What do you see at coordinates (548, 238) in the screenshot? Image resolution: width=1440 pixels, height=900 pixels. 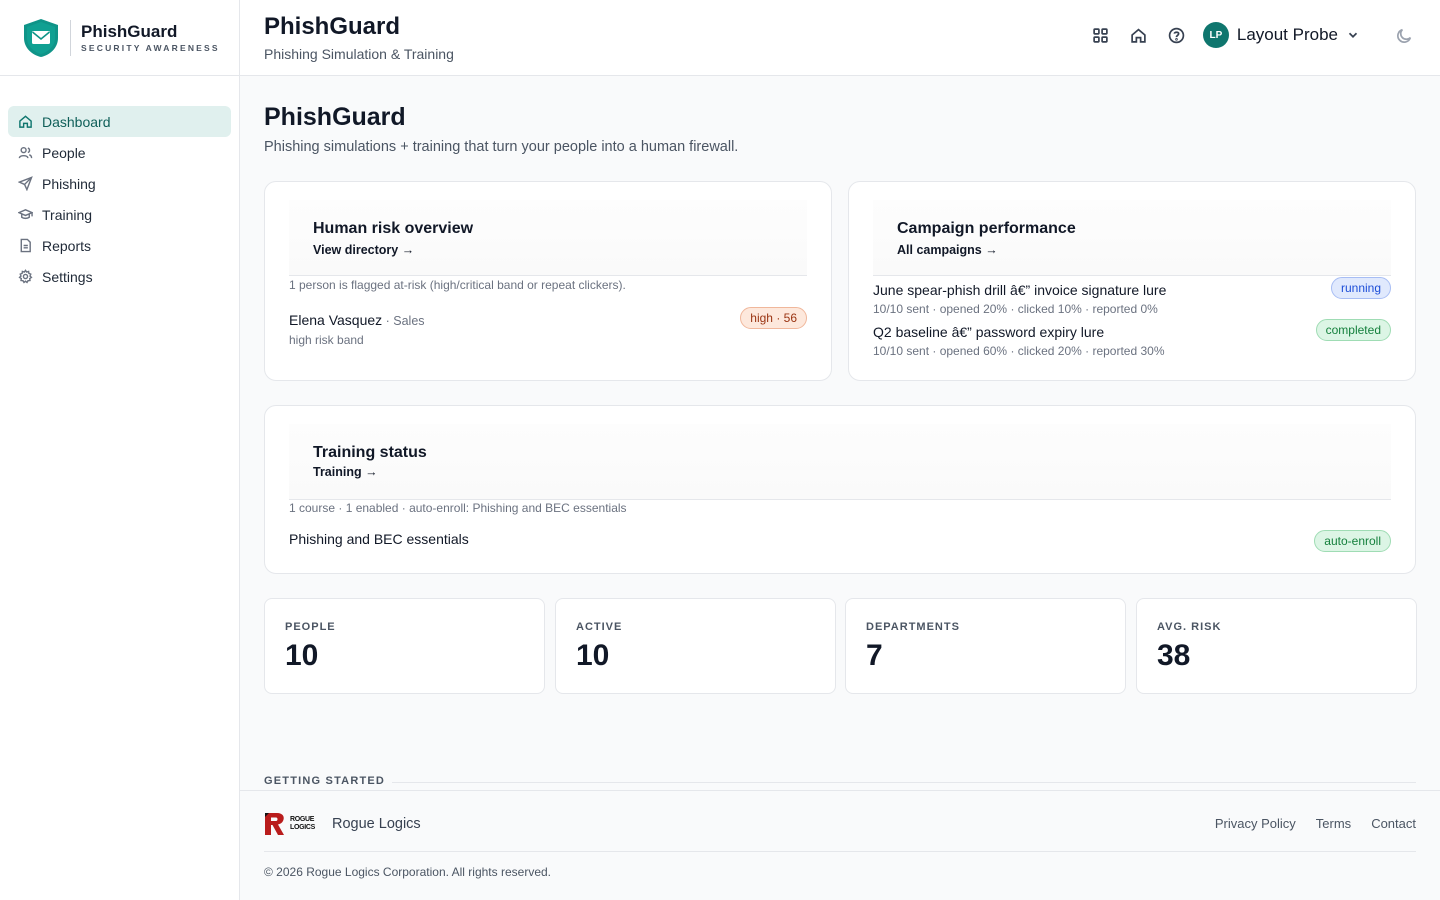 I see `card-header: Human risk overview View directory →` at bounding box center [548, 238].